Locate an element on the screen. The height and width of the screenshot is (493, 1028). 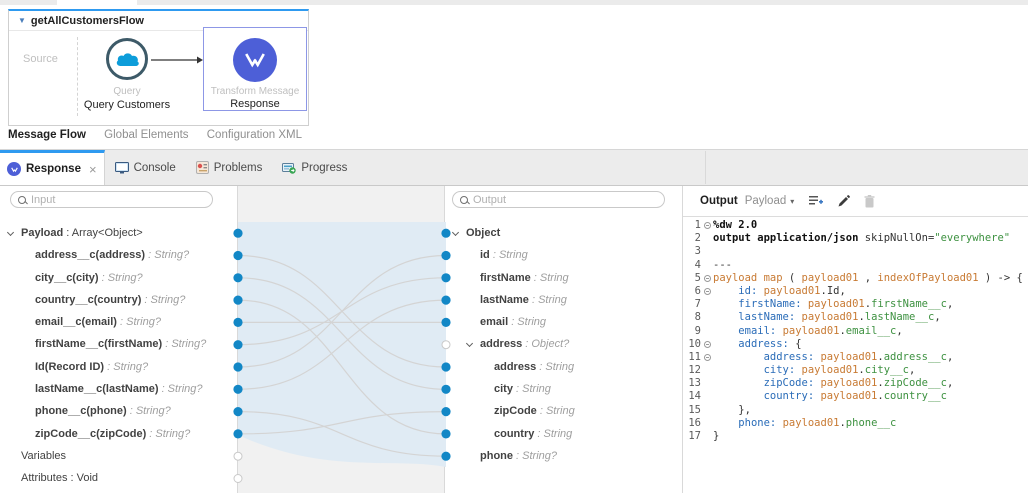
input-node-attributes: Attributes : Void is located at coordinates (118, 478).